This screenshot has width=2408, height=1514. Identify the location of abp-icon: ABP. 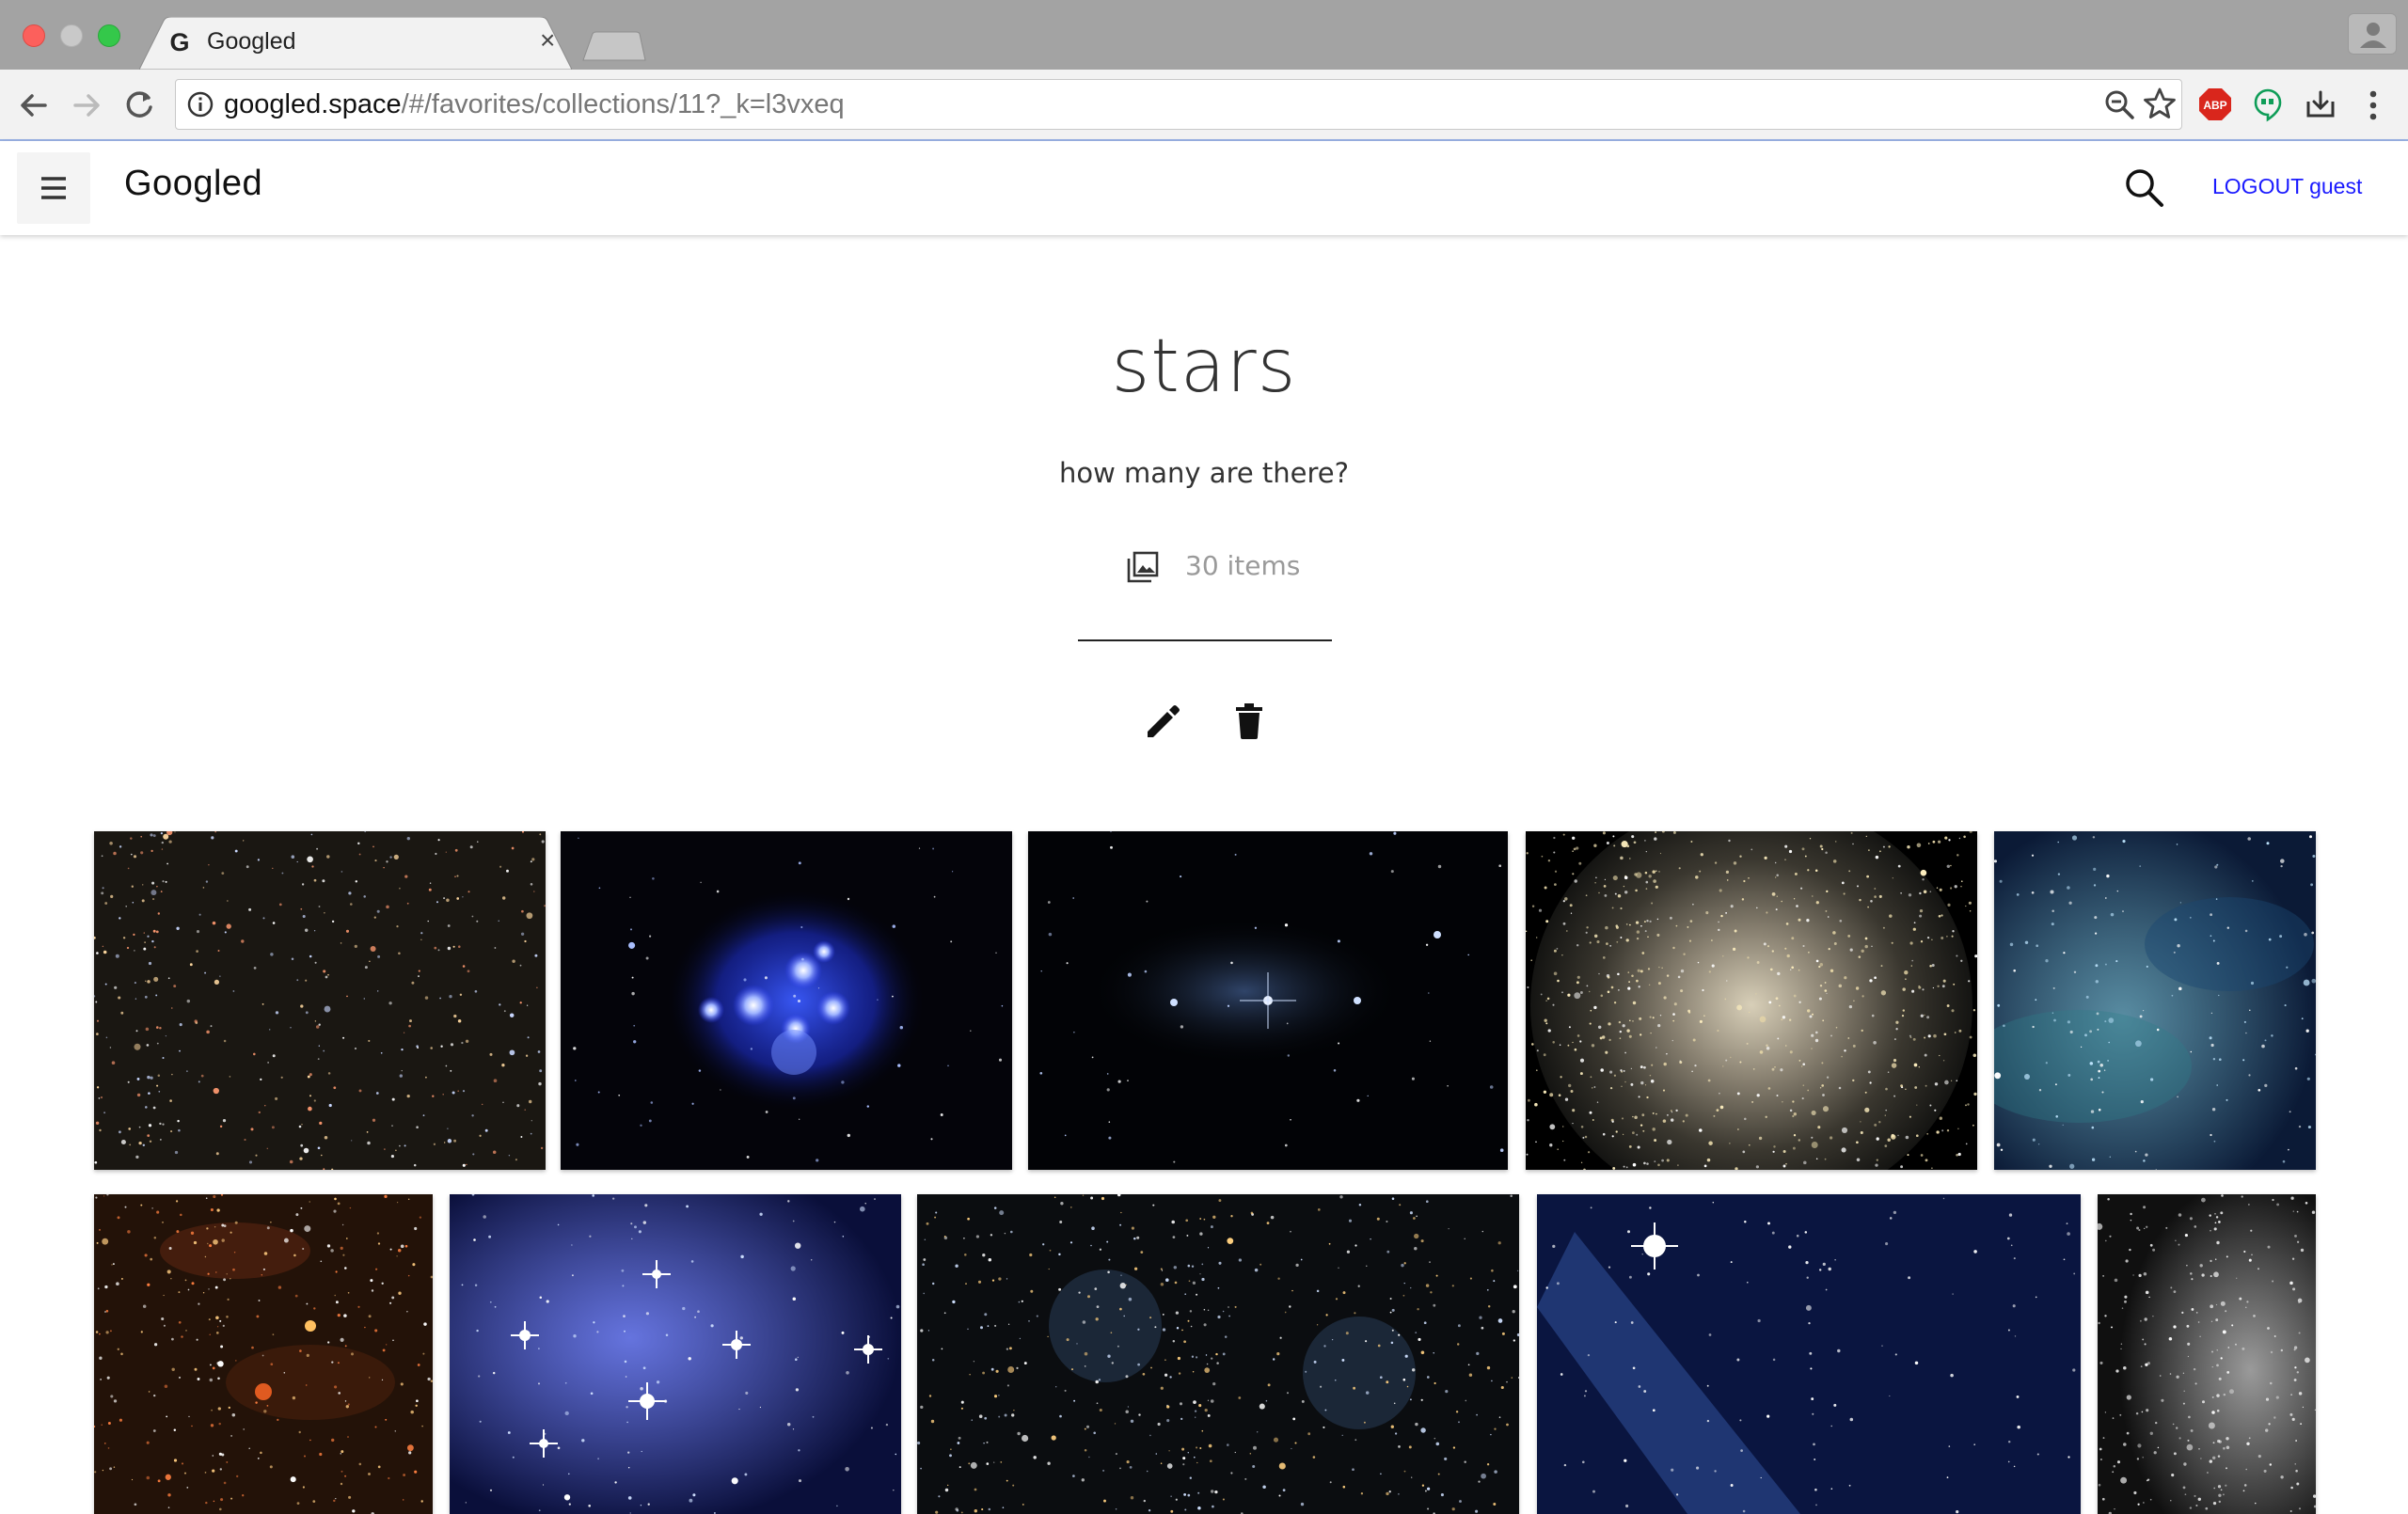
(2215, 104).